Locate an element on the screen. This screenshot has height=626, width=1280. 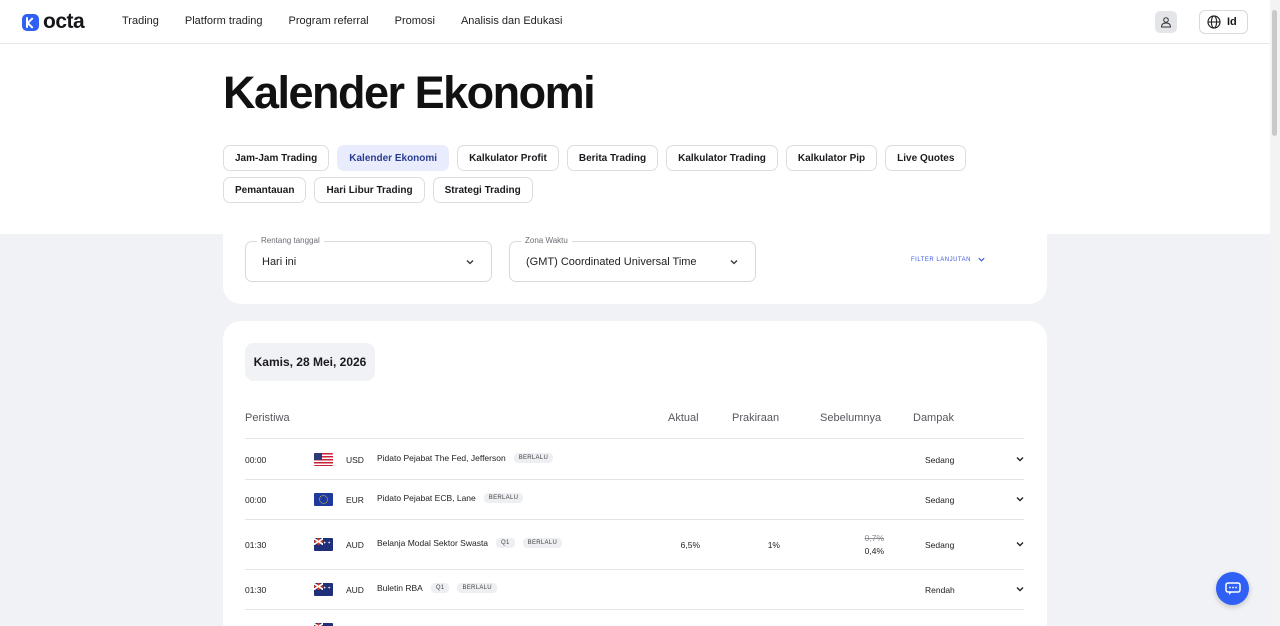
date-range-label: Rentang tanggal is located at coordinates (290, 240).